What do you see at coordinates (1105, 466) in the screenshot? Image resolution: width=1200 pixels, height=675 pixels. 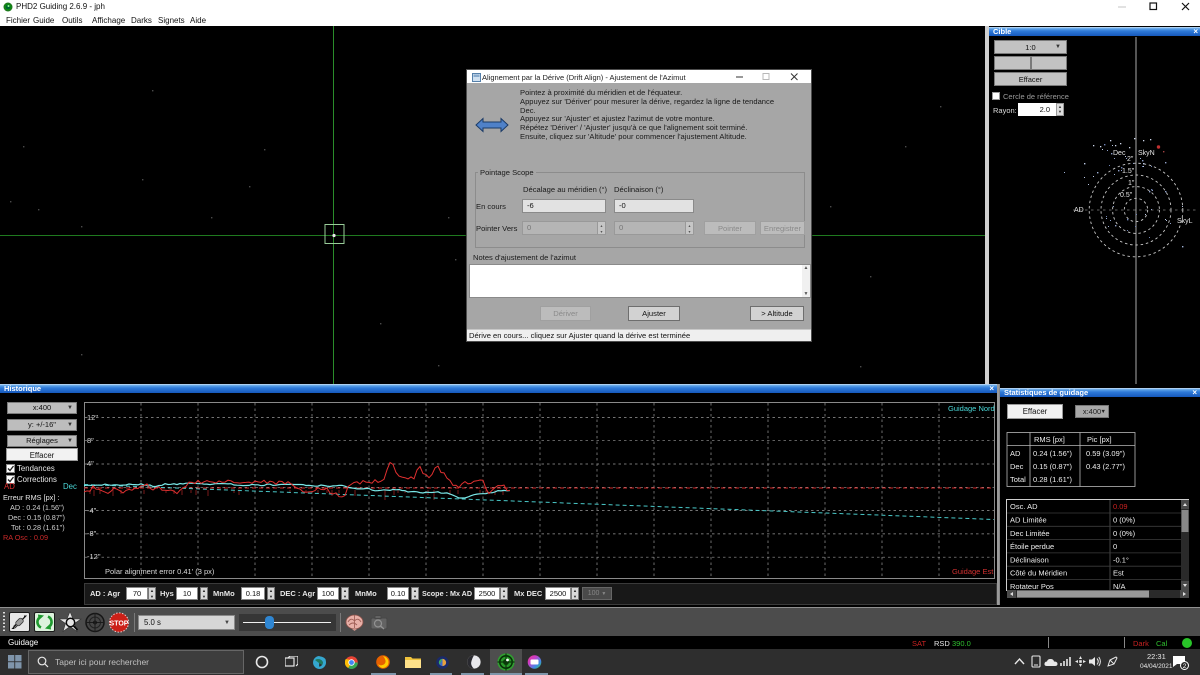 I see `svg-text: 0.43 (2.77")` at bounding box center [1105, 466].